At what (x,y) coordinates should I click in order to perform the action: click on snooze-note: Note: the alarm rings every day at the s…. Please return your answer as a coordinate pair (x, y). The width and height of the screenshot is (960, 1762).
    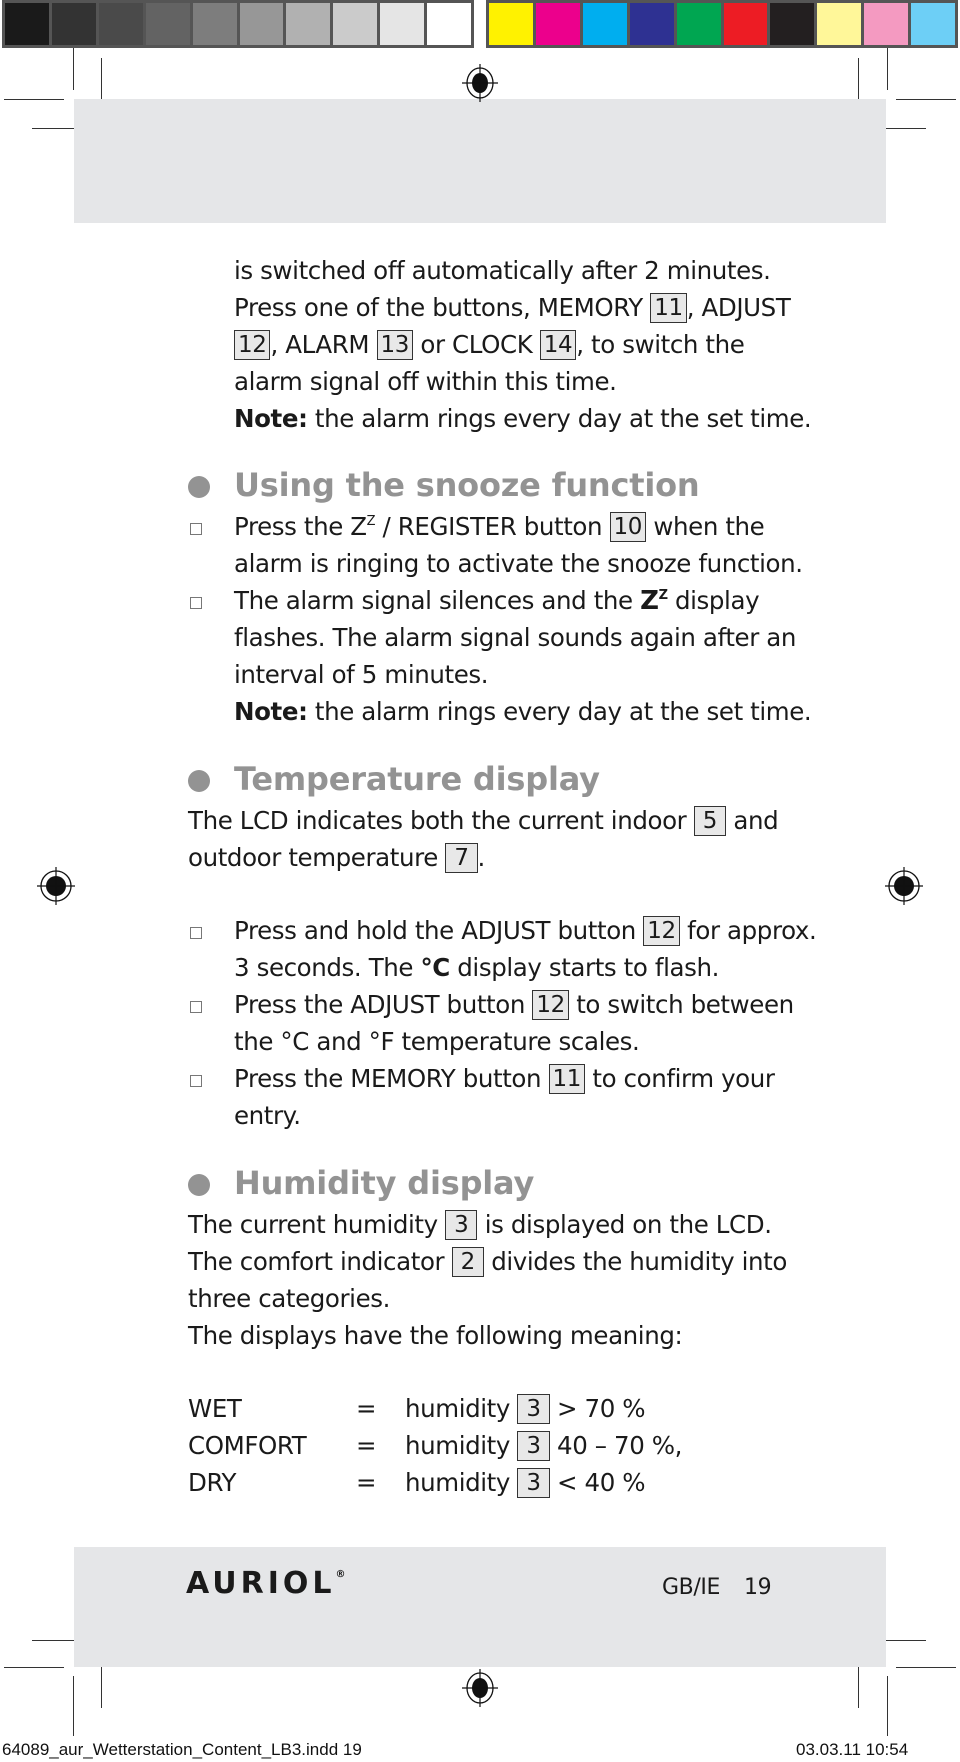
    Looking at the image, I should click on (523, 711).